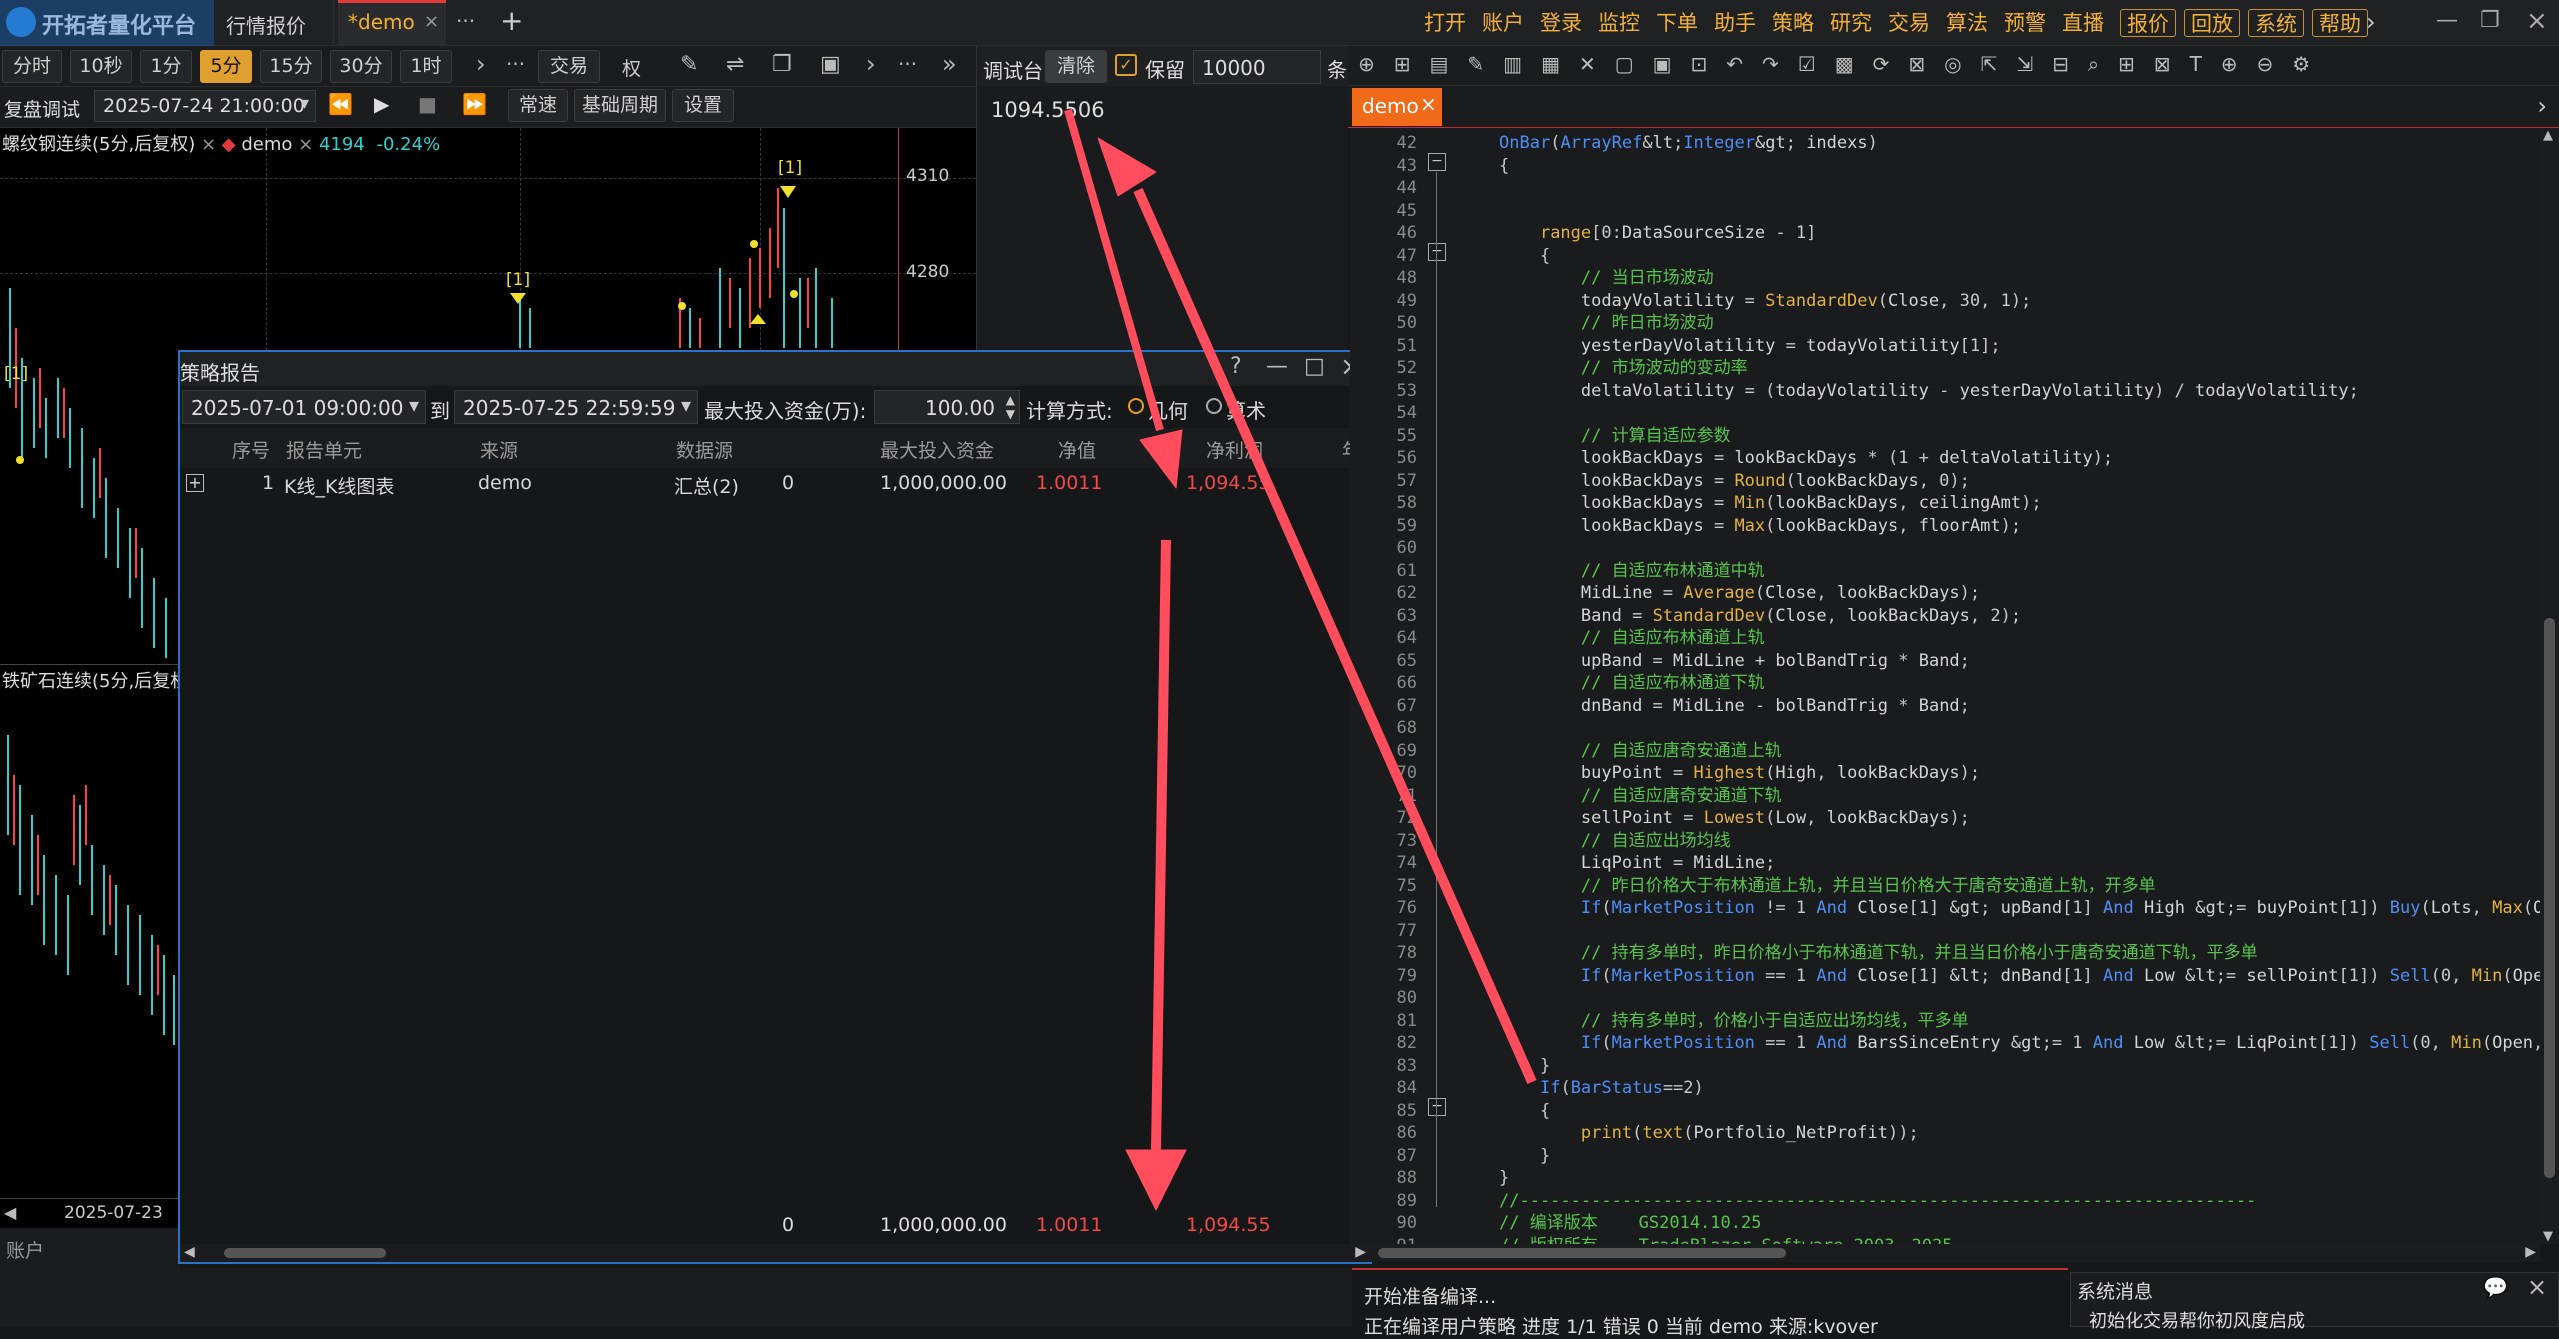  I want to click on play-icon: ▶, so click(381, 104).